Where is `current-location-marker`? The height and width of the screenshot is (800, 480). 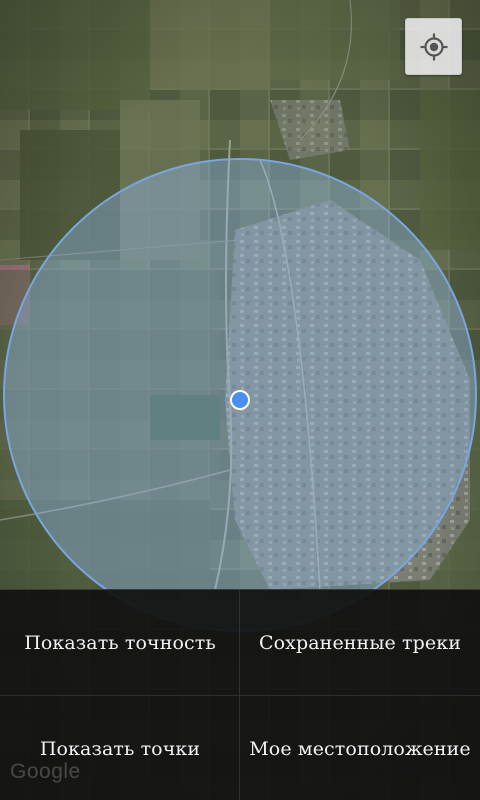 current-location-marker is located at coordinates (240, 400).